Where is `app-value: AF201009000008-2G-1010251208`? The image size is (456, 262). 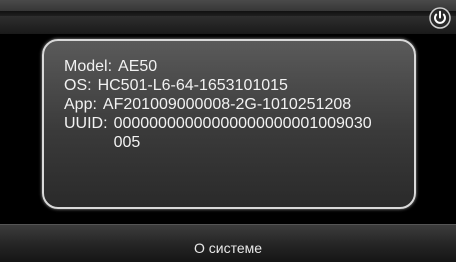 app-value: AF201009000008-2G-1010251208 is located at coordinates (227, 104).